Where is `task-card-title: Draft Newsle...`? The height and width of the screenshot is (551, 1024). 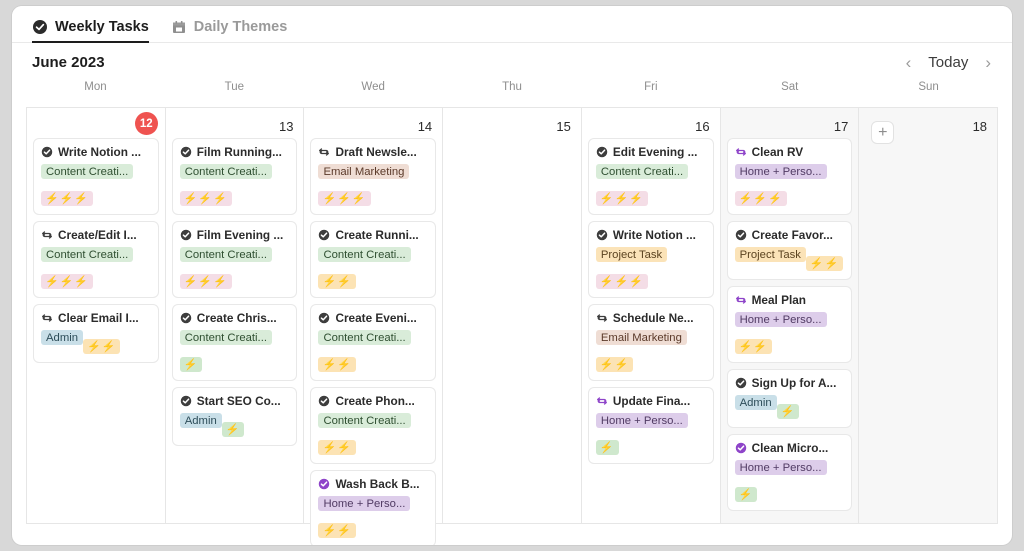 task-card-title: Draft Newsle... is located at coordinates (373, 152).